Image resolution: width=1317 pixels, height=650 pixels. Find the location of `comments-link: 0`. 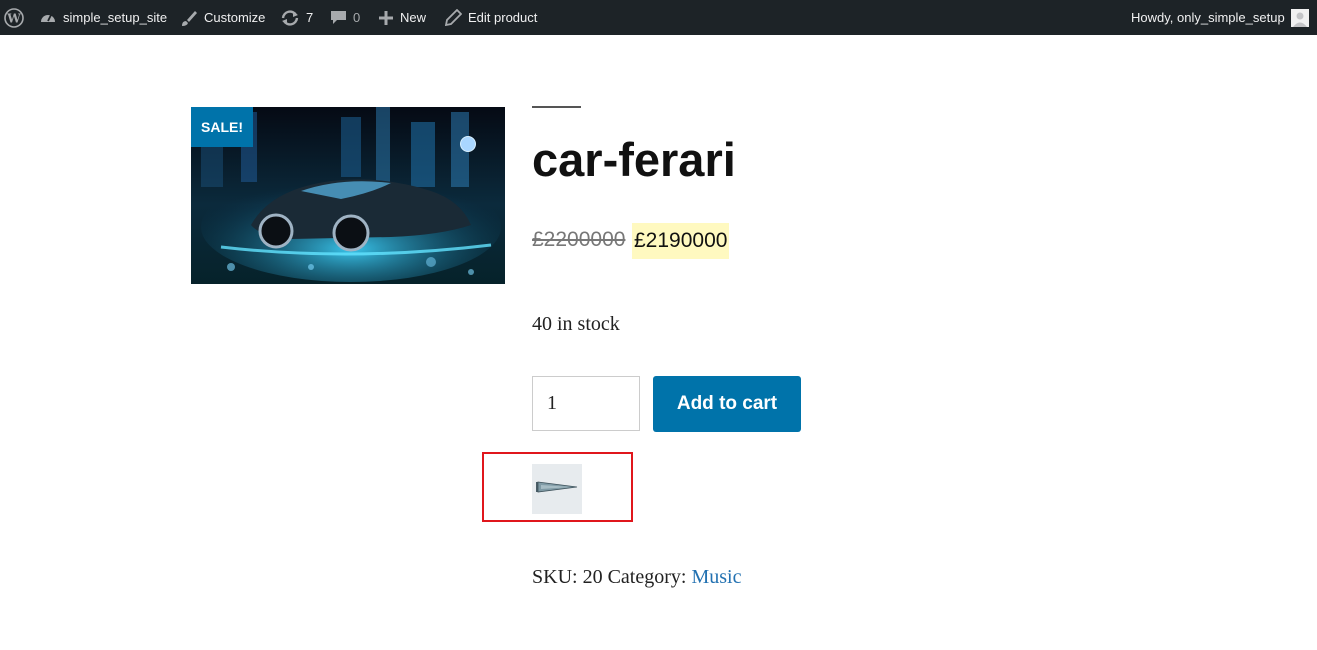

comments-link: 0 is located at coordinates (345, 17).